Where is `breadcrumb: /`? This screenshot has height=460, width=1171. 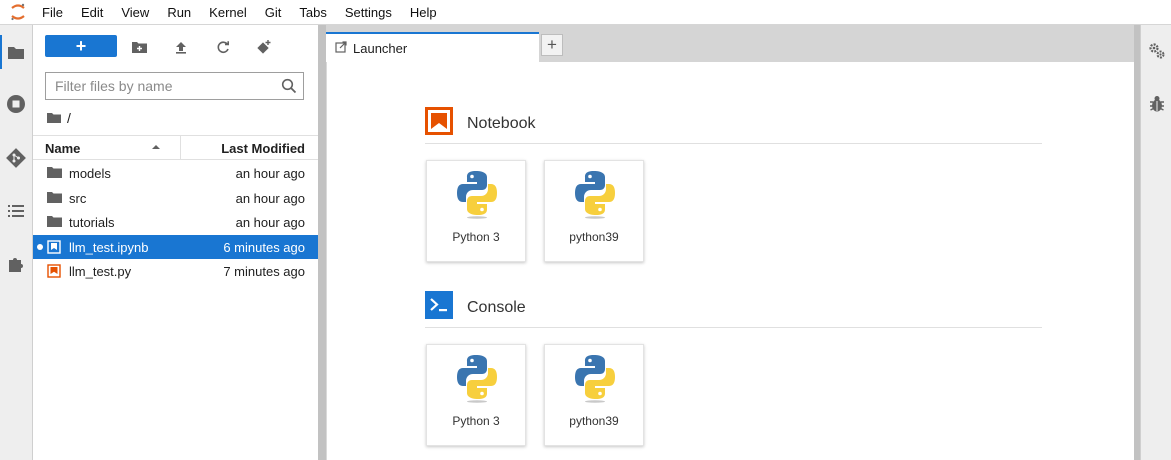
breadcrumb: / is located at coordinates (59, 118).